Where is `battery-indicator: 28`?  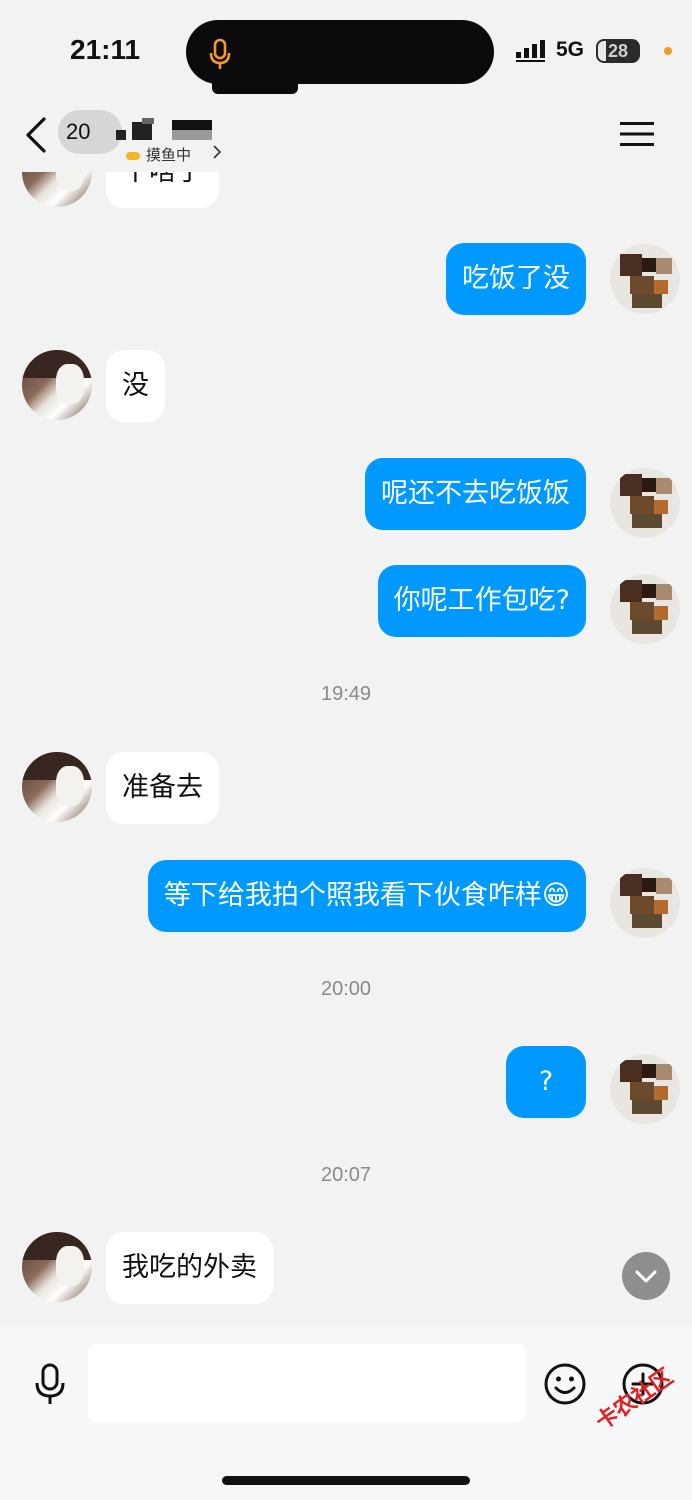
battery-indicator: 28 is located at coordinates (618, 51).